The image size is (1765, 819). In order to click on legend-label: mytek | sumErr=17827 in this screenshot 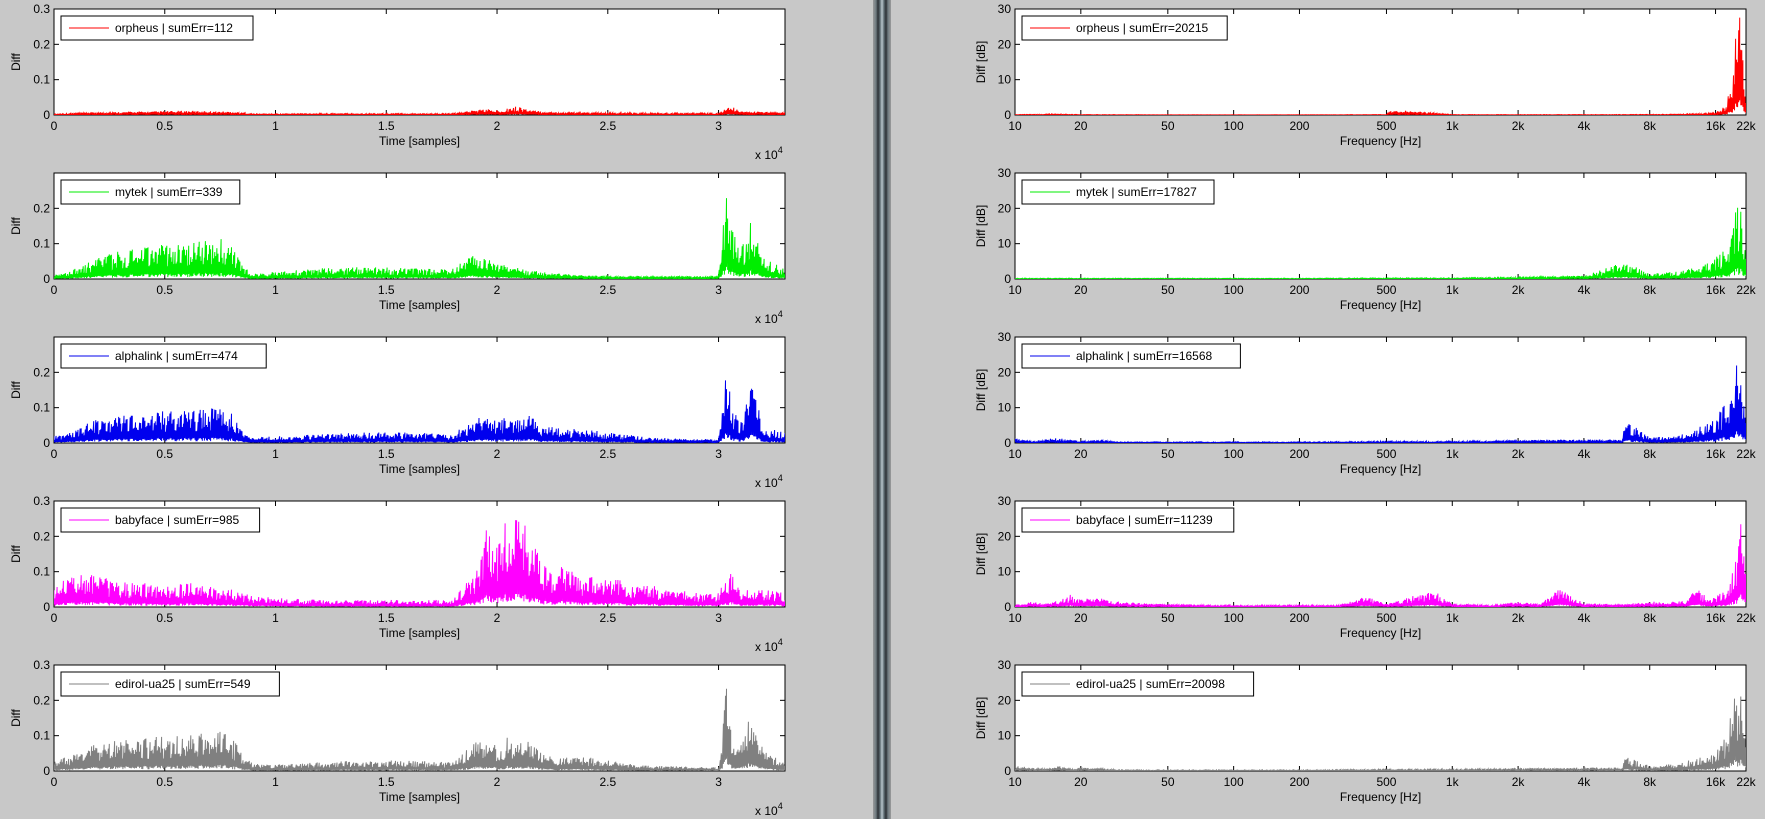, I will do `click(1136, 192)`.